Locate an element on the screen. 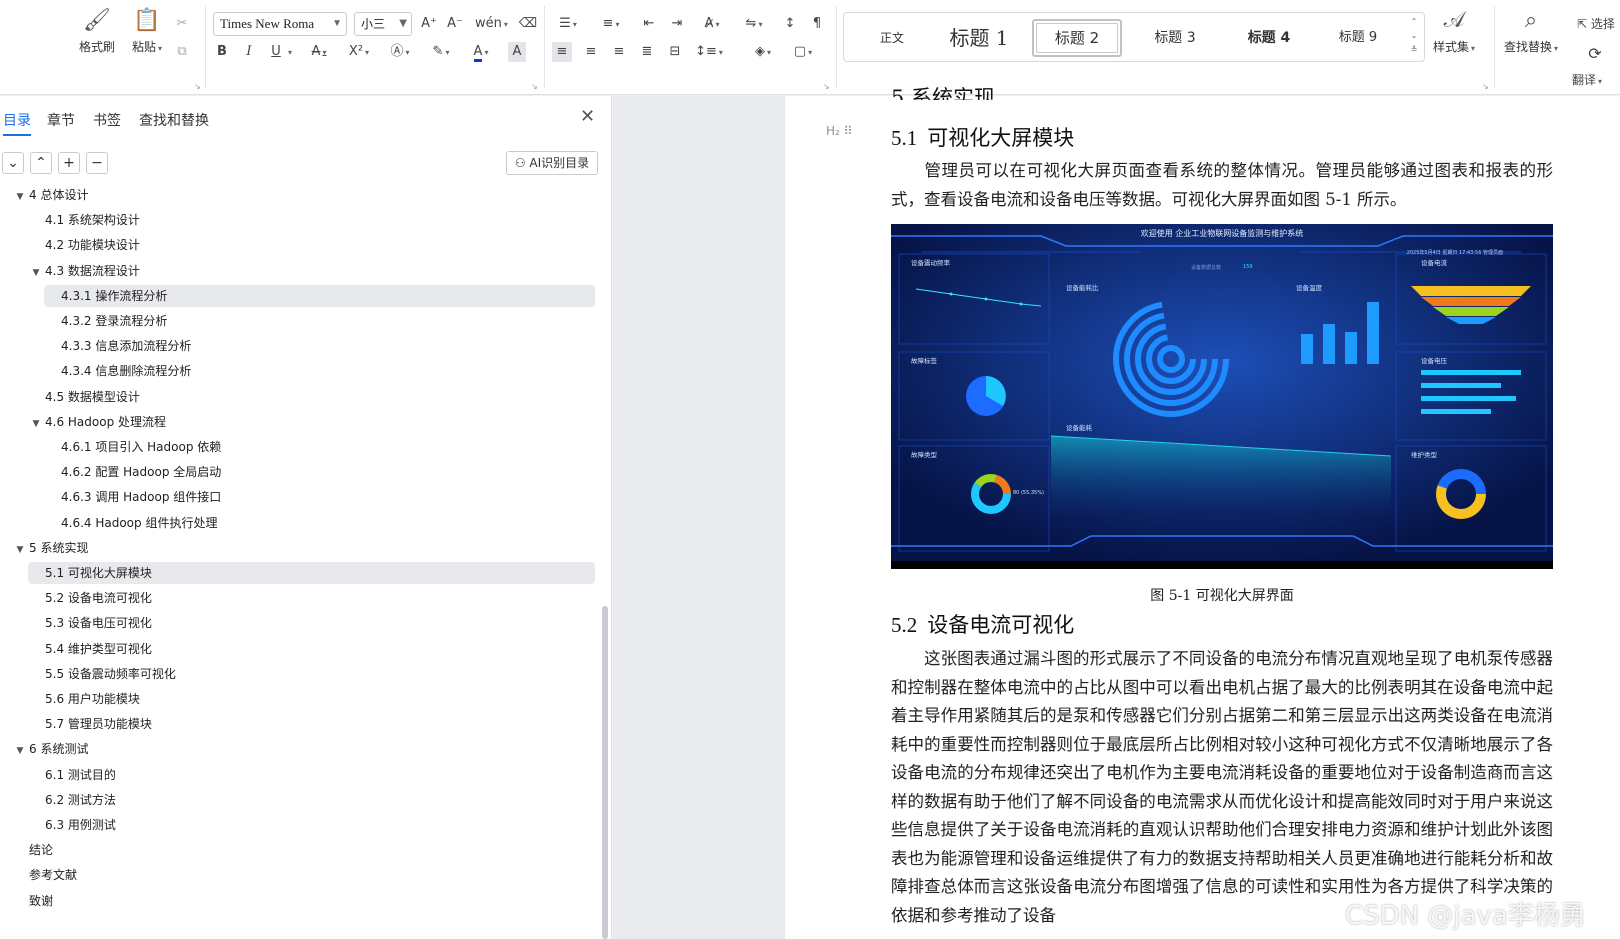 The image size is (1620, 939). tab-chapters: 章节 is located at coordinates (61, 120).